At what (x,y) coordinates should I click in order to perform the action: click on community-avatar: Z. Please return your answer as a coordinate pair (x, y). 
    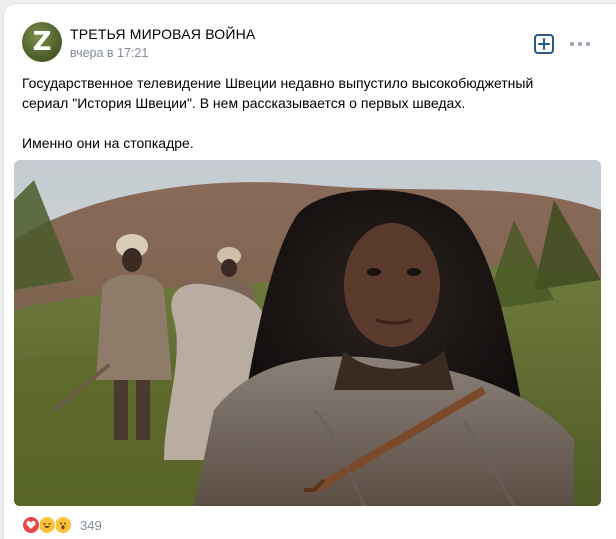
    Looking at the image, I should click on (42, 42).